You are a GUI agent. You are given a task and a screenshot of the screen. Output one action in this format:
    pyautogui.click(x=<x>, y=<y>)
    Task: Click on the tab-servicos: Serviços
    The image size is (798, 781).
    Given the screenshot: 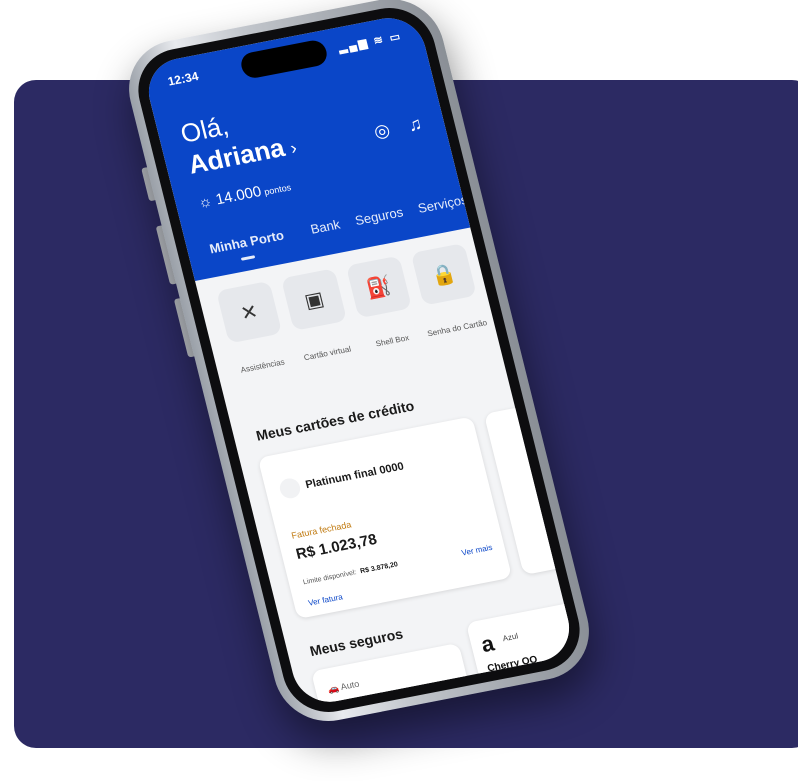 What is the action you would take?
    pyautogui.click(x=442, y=204)
    